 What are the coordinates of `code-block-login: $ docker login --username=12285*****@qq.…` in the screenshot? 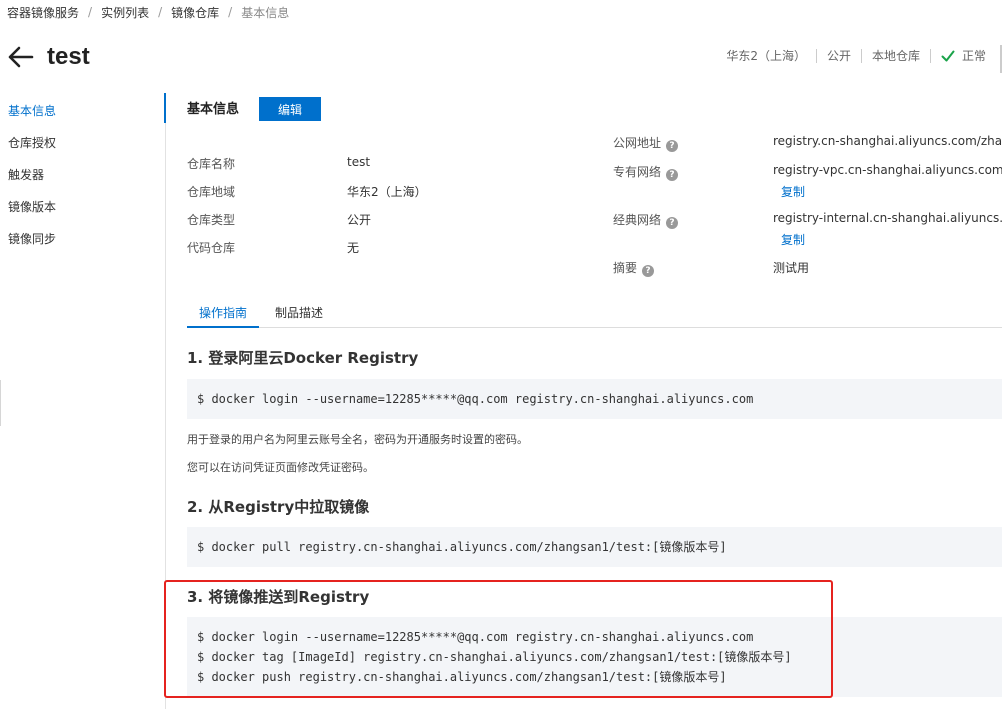 It's located at (594, 399).